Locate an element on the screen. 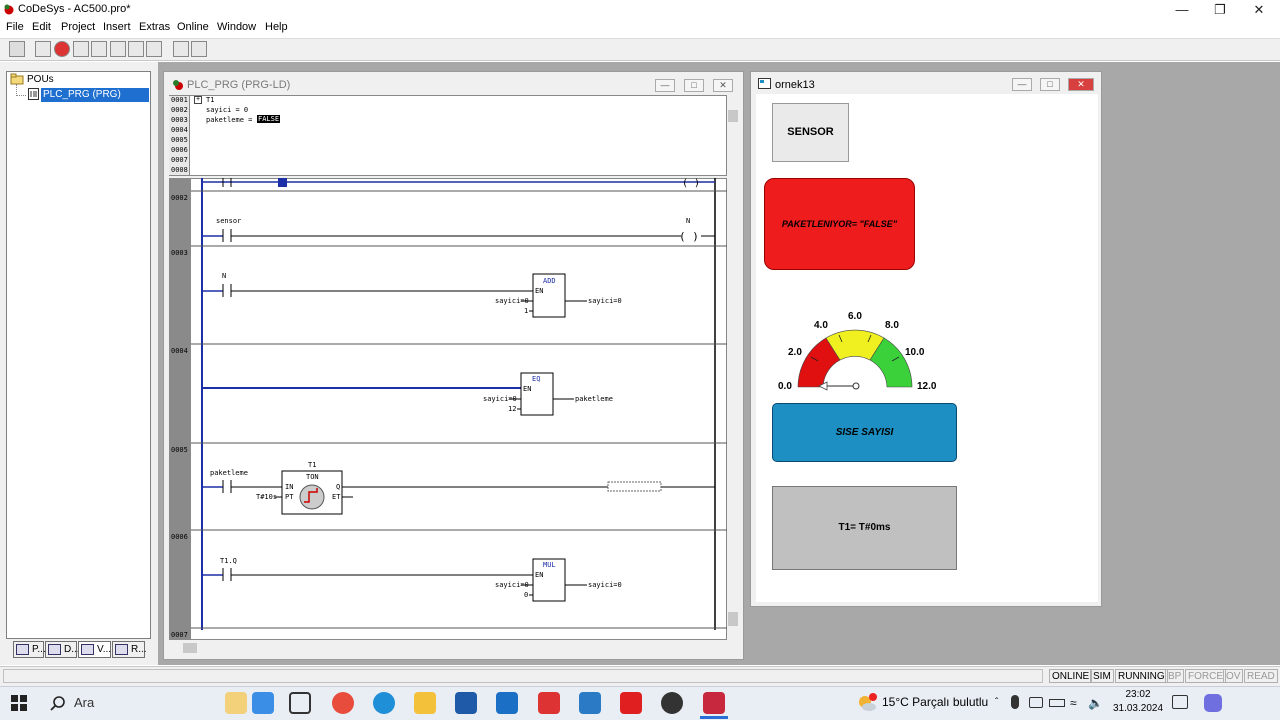 The width and height of the screenshot is (1280, 720). pou-tree is located at coordinates (78, 355).